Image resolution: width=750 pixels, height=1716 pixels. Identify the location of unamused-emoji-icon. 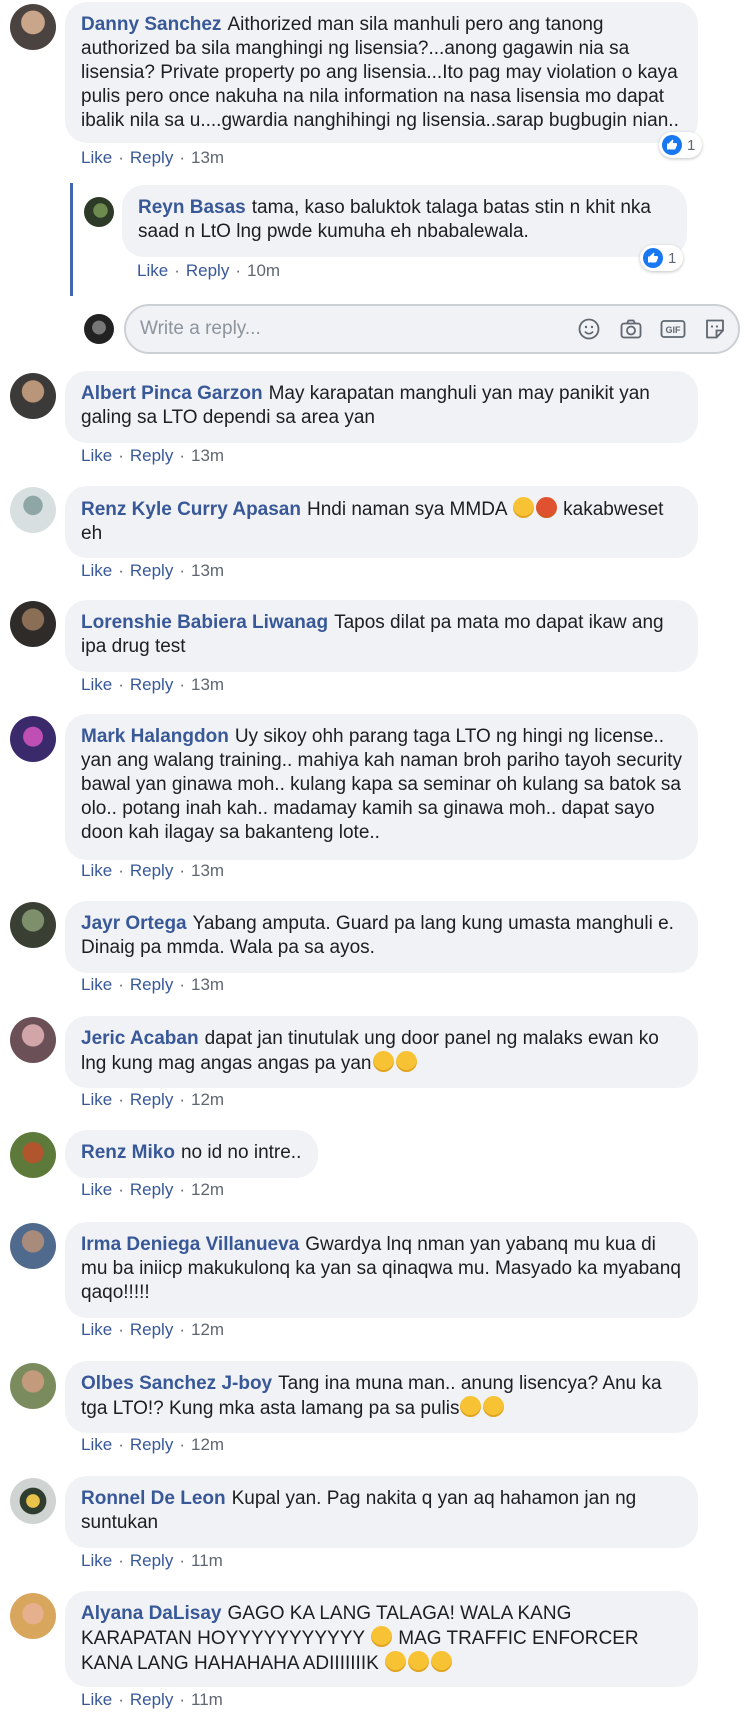
(523, 507).